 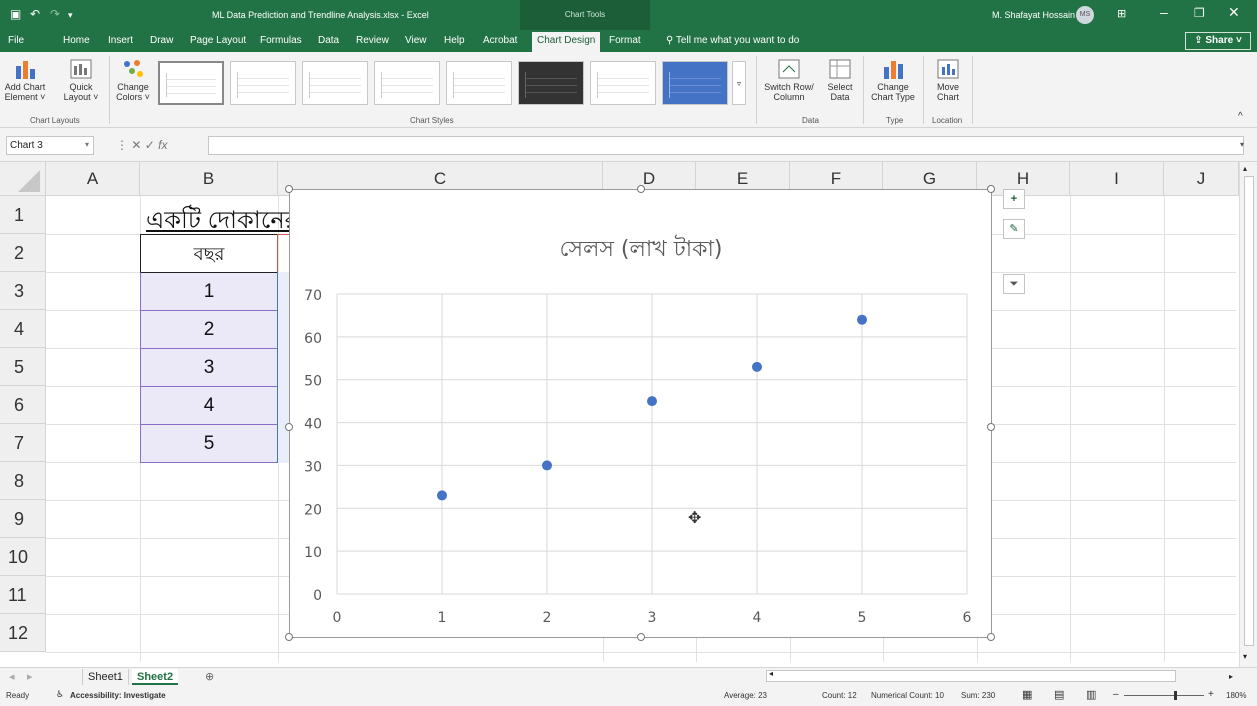 What do you see at coordinates (1201, 179) in the screenshot?
I see `column-header-j: J` at bounding box center [1201, 179].